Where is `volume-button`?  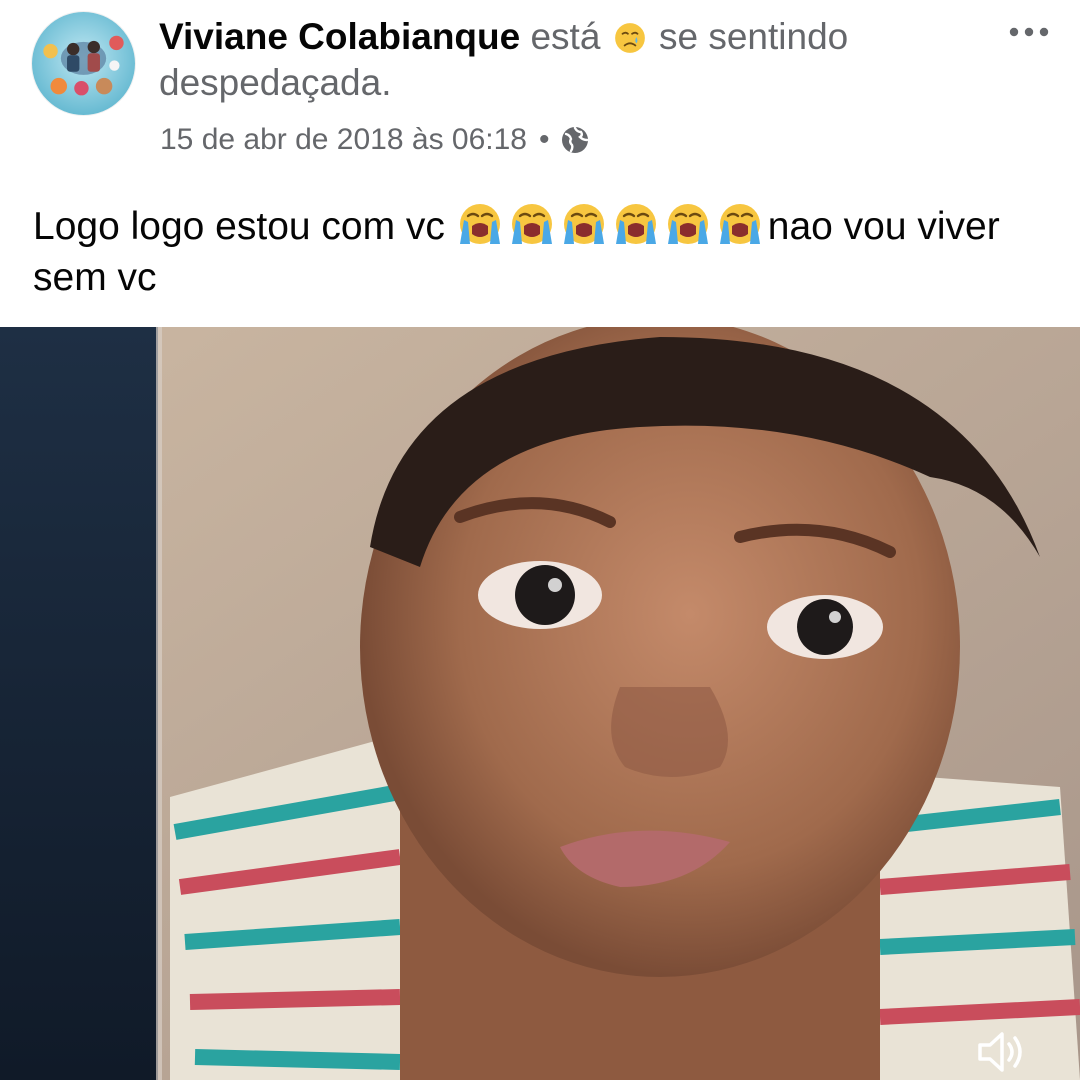 volume-button is located at coordinates (1002, 1052).